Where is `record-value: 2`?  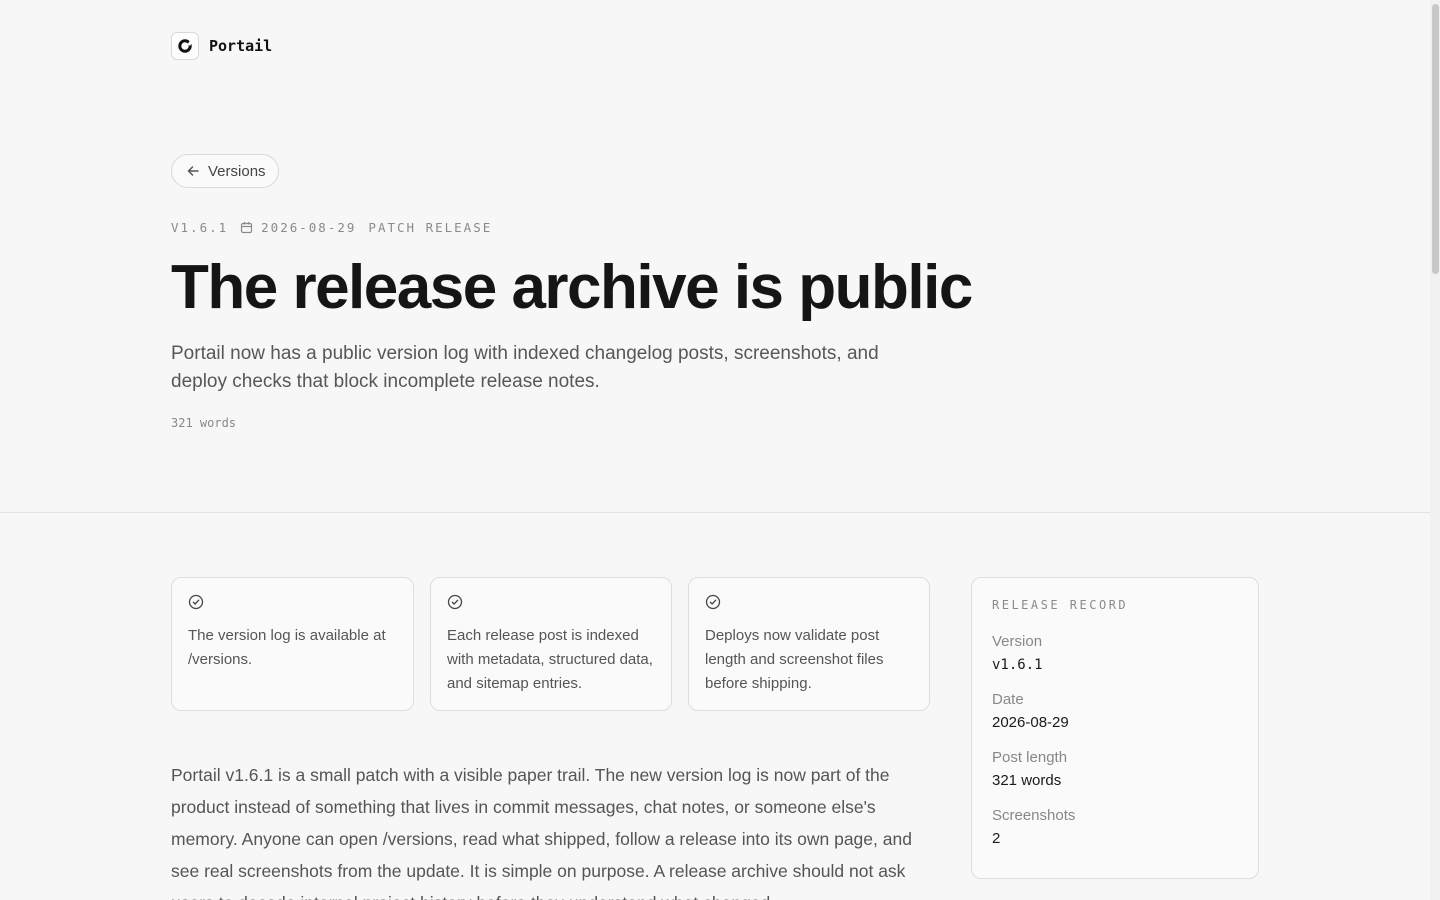
record-value: 2 is located at coordinates (996, 838).